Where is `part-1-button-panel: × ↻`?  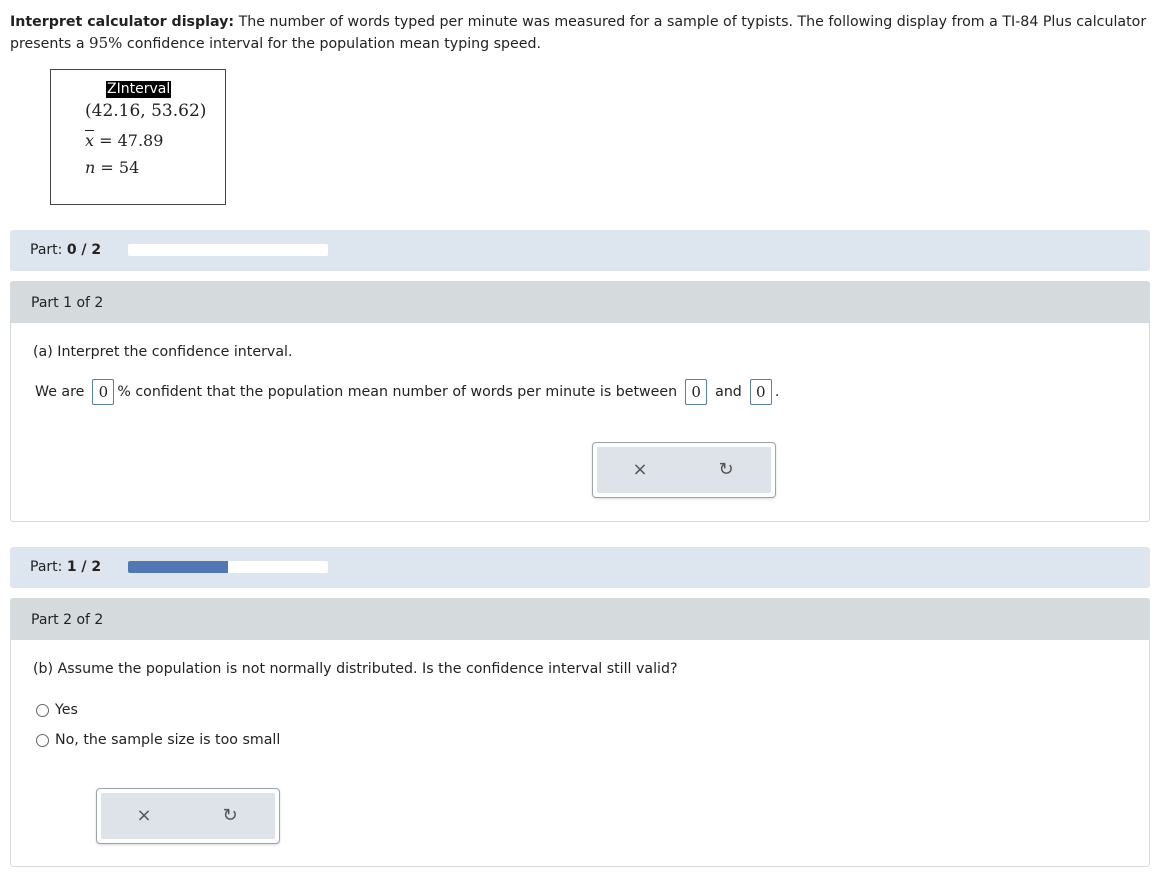
part-1-button-panel: × ↻ is located at coordinates (684, 470).